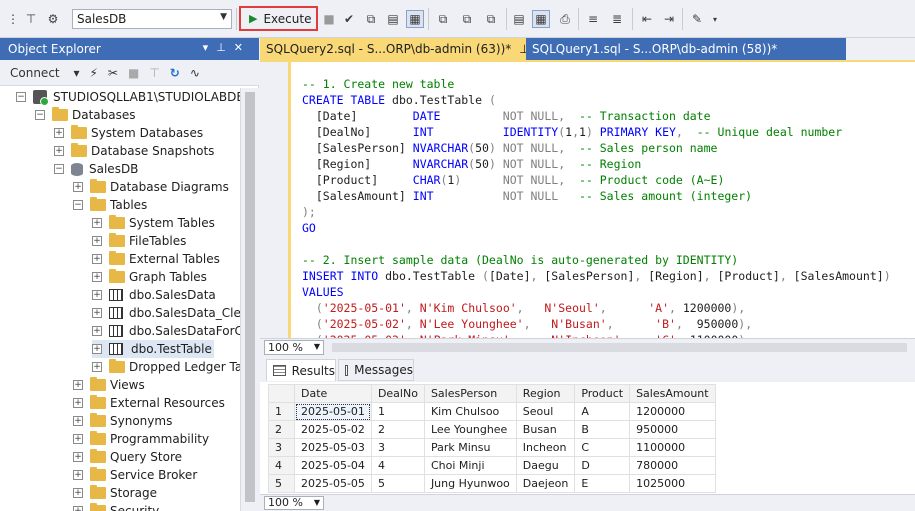  I want to click on column-header: SalesPerson, so click(470, 393).